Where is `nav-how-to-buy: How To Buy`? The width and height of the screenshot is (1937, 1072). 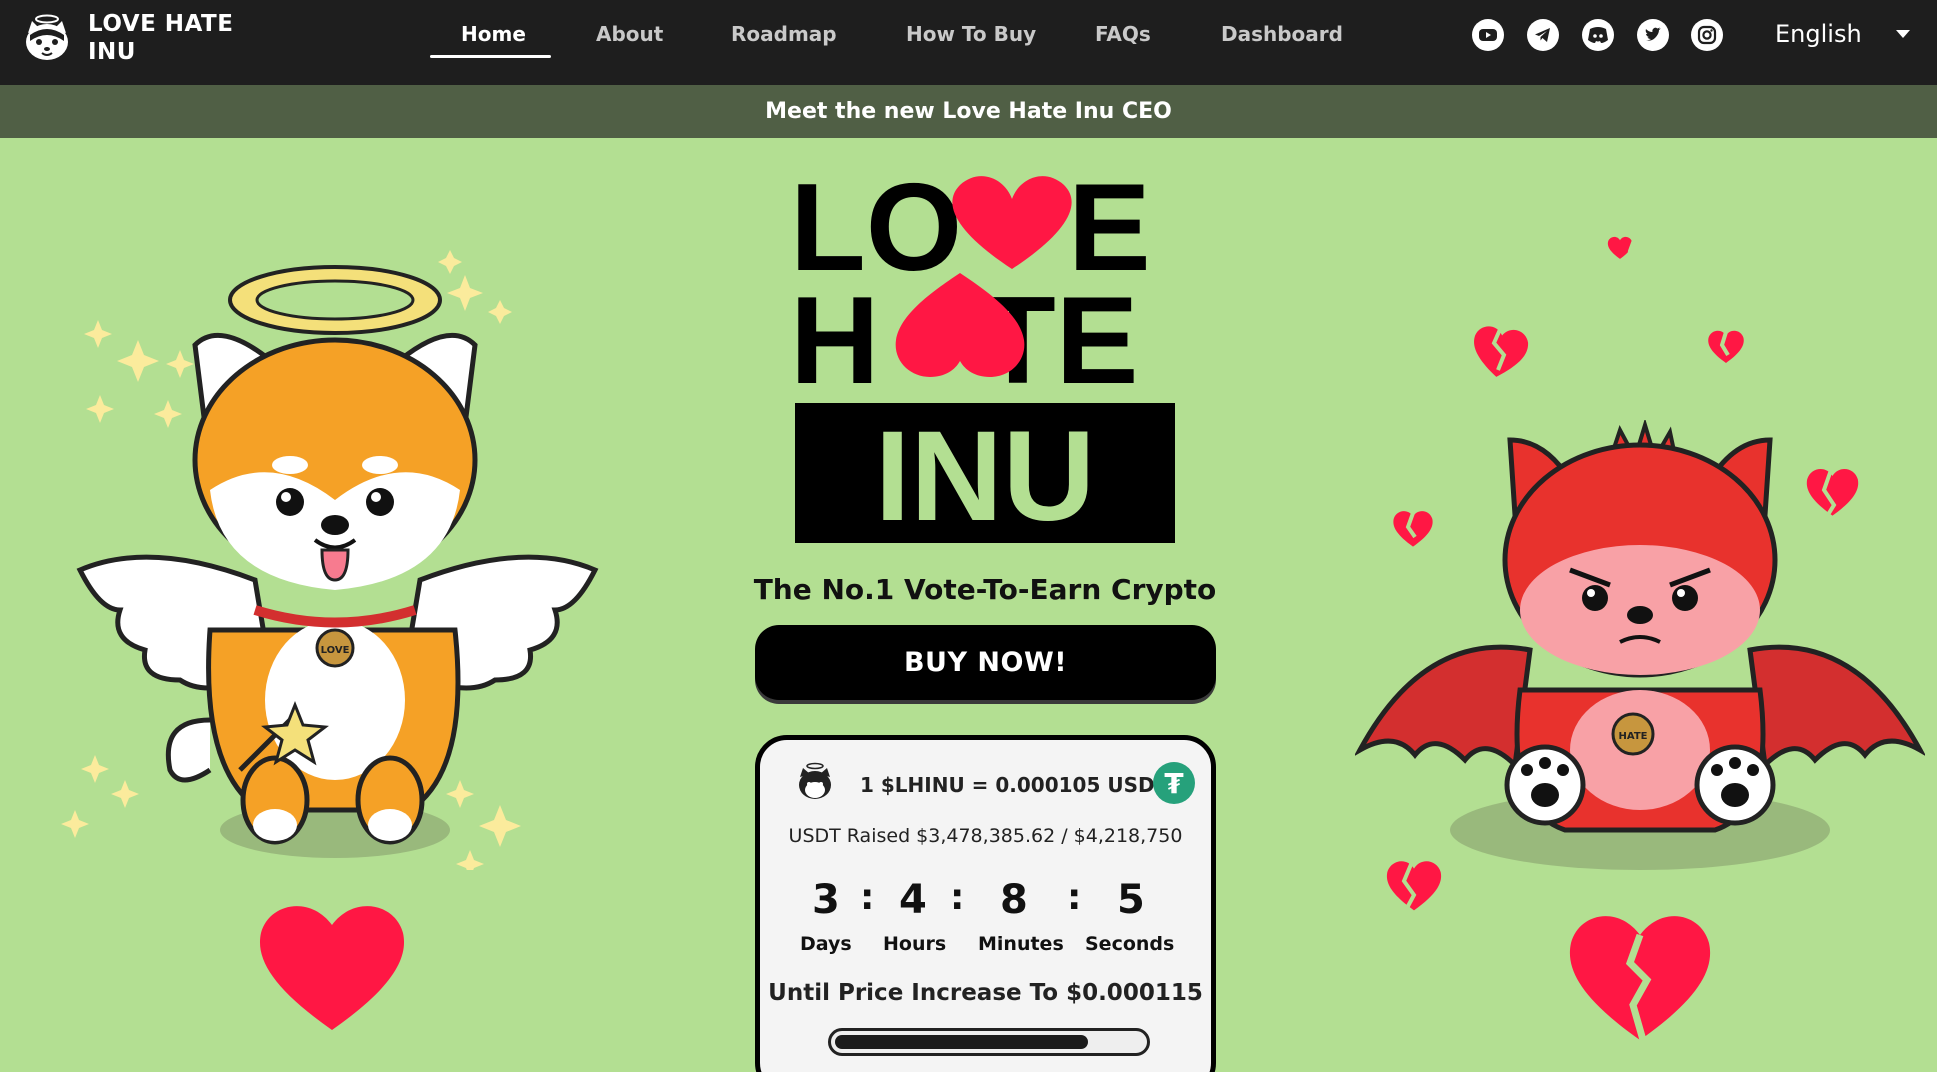 nav-how-to-buy: How To Buy is located at coordinates (971, 34).